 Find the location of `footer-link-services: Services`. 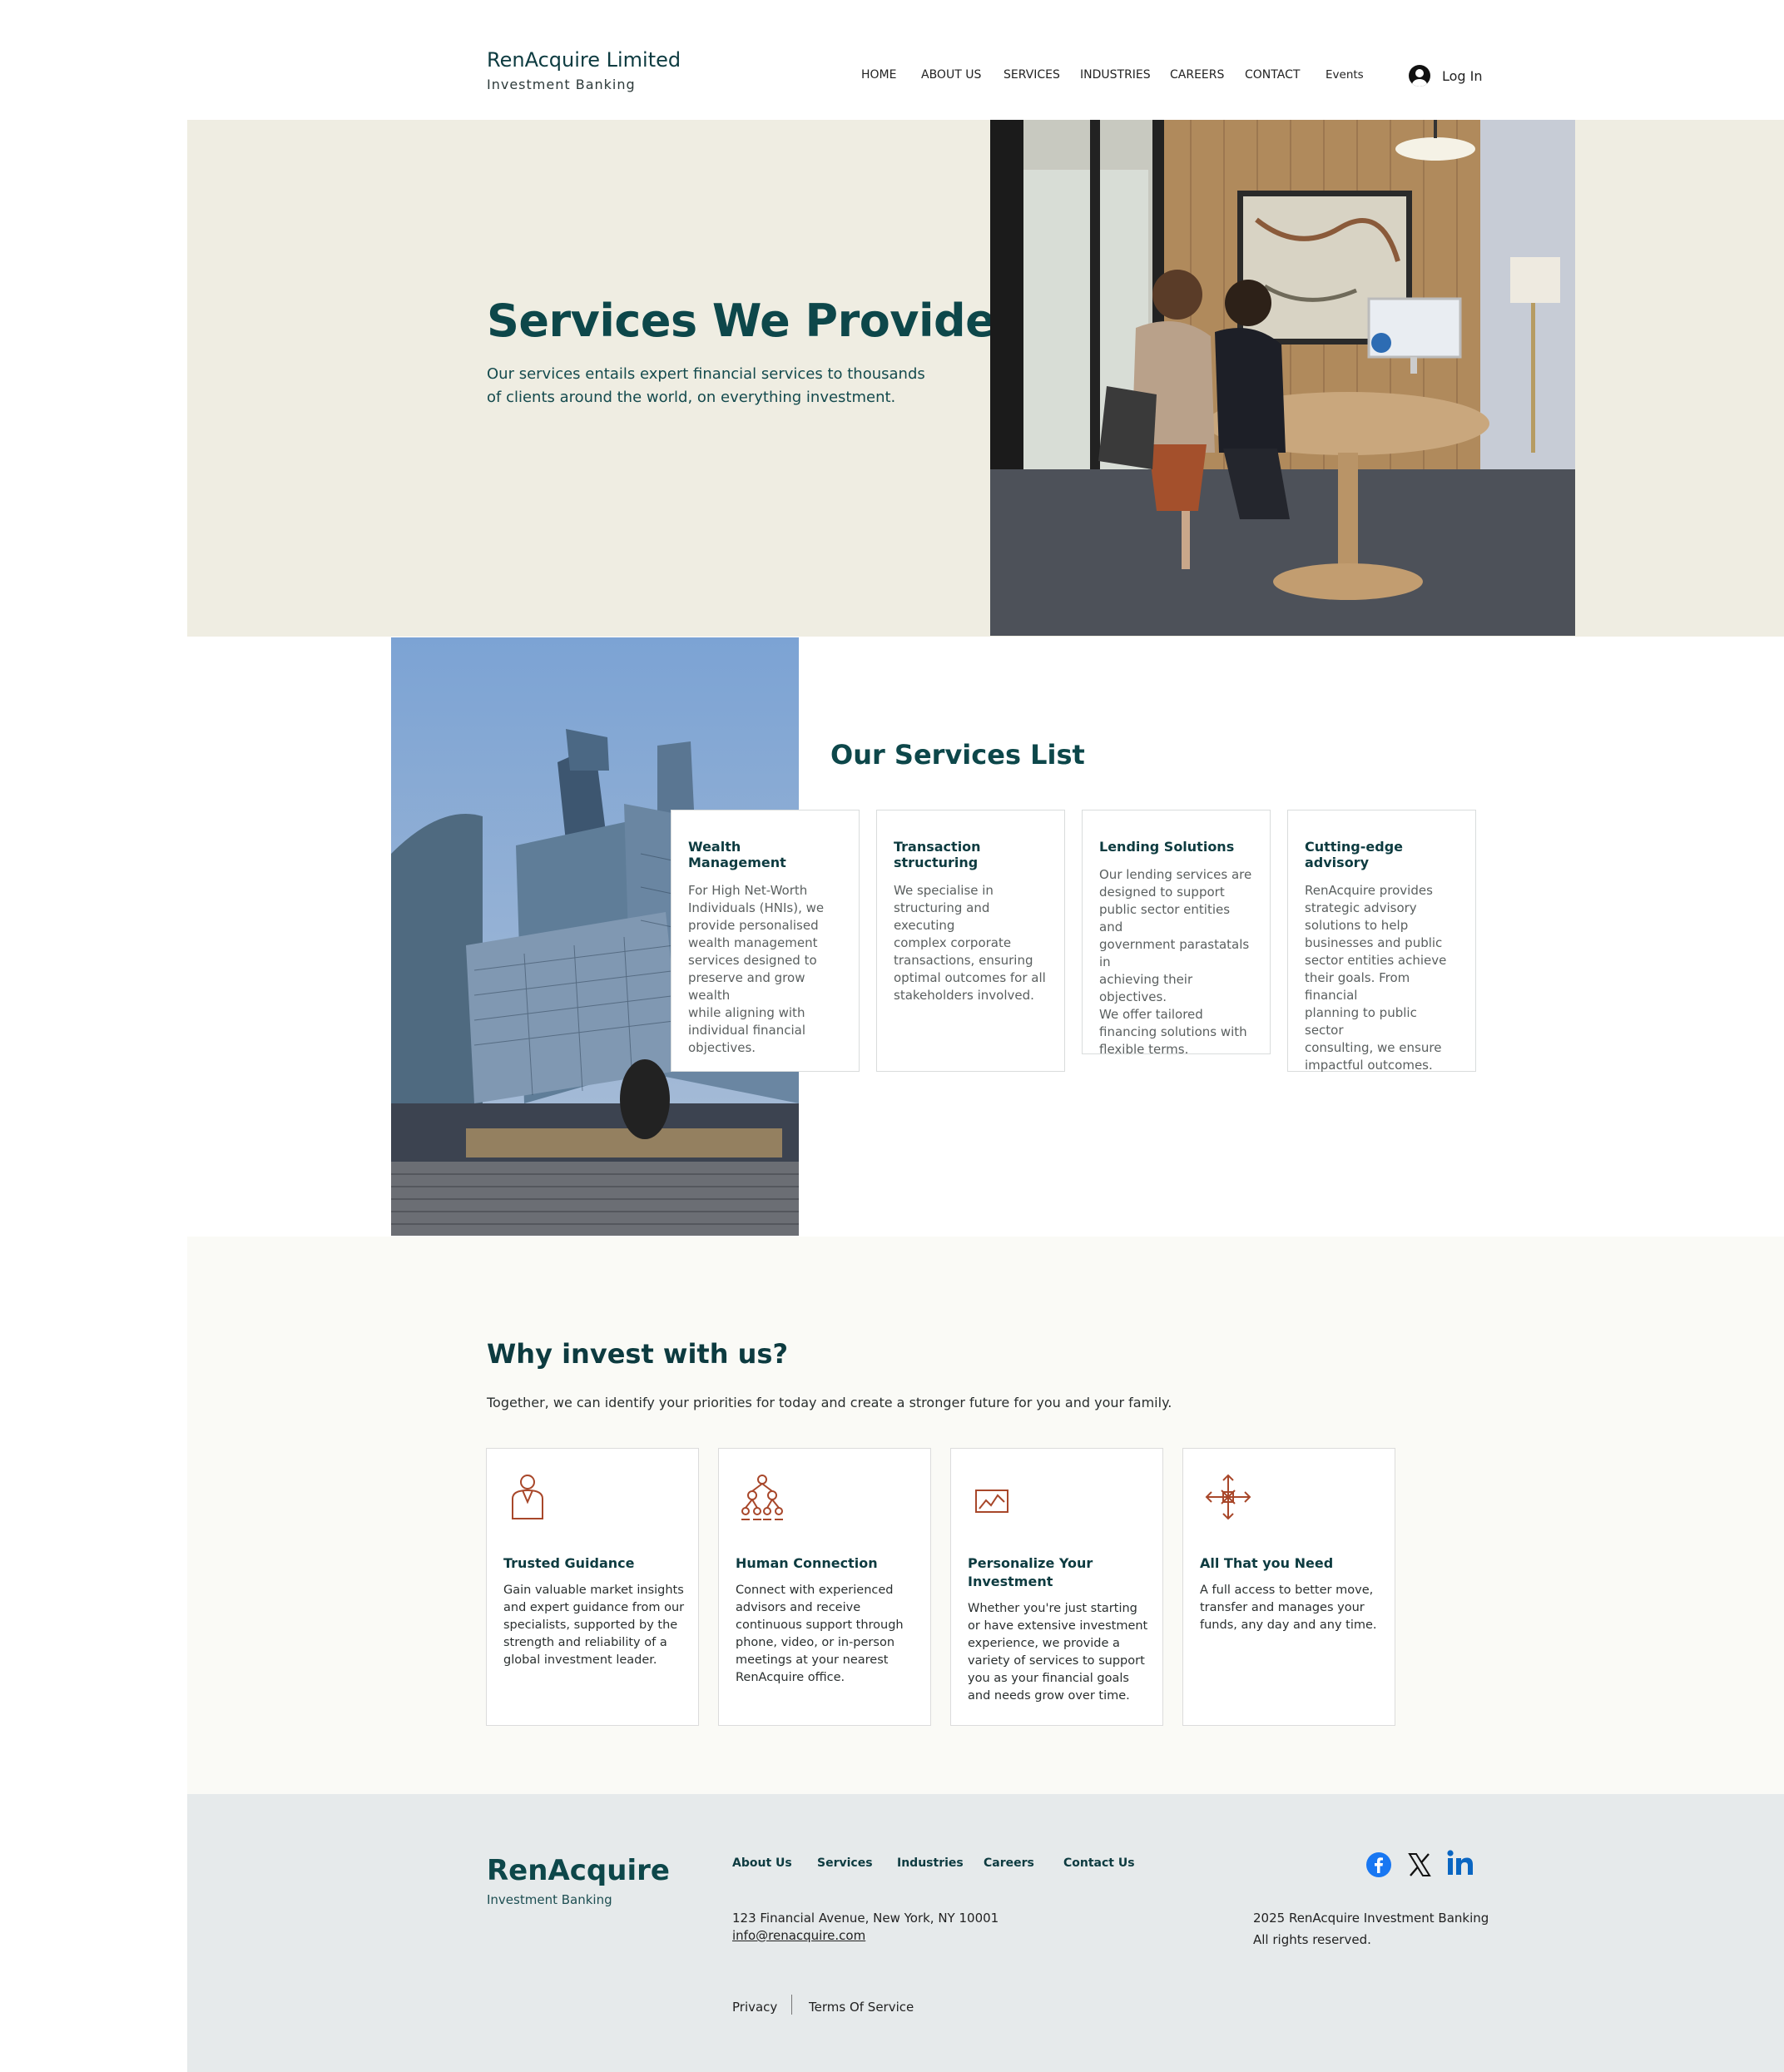

footer-link-services: Services is located at coordinates (845, 1863).